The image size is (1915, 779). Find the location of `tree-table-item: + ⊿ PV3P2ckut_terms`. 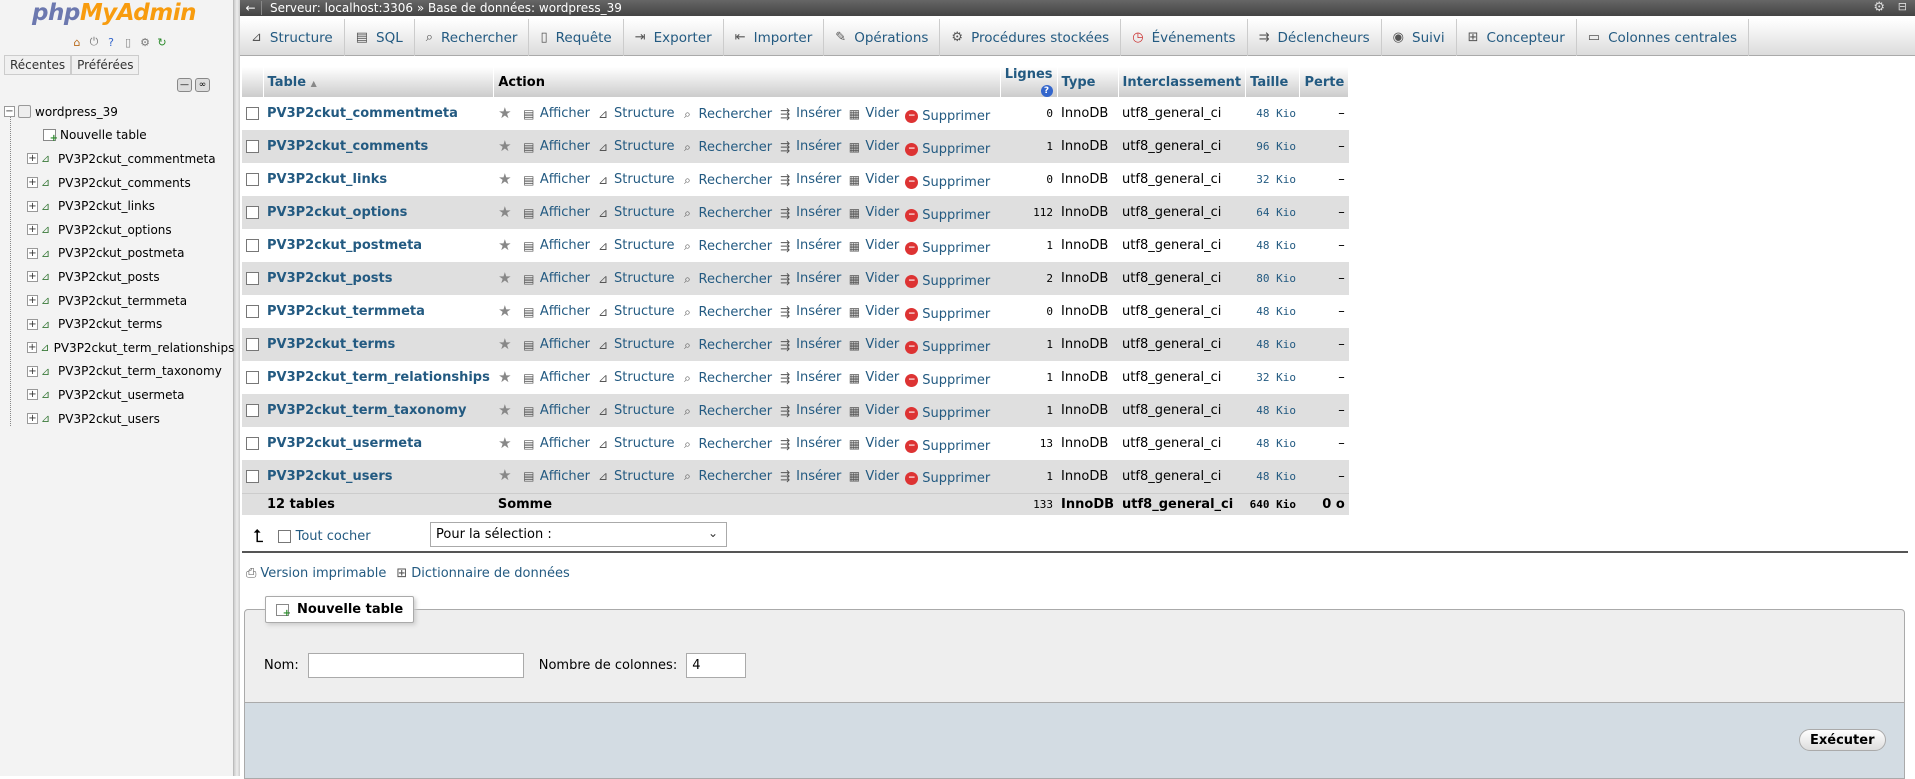

tree-table-item: + ⊿ PV3P2ckut_terms is located at coordinates (117, 324).